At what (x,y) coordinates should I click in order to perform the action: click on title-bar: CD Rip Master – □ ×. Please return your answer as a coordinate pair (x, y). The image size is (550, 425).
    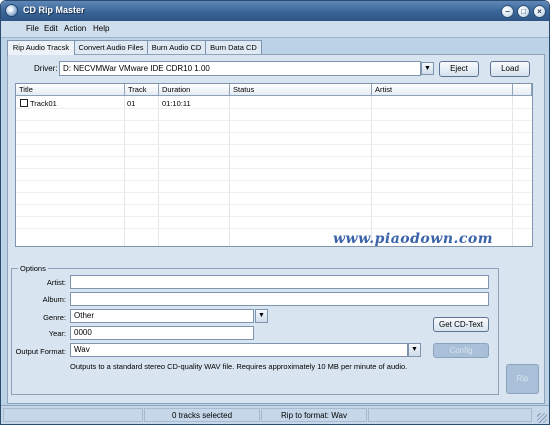
    Looking at the image, I should click on (275, 11).